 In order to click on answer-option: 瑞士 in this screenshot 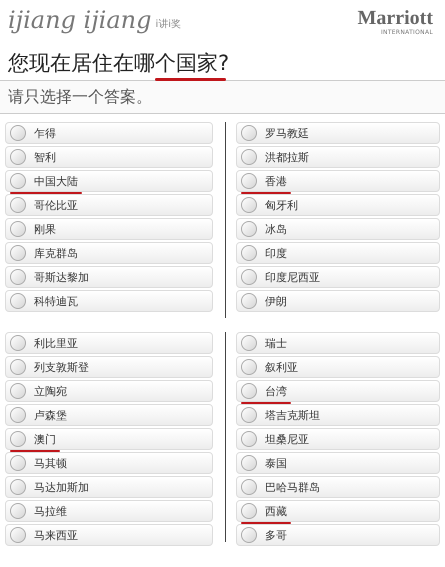, I will do `click(338, 343)`.